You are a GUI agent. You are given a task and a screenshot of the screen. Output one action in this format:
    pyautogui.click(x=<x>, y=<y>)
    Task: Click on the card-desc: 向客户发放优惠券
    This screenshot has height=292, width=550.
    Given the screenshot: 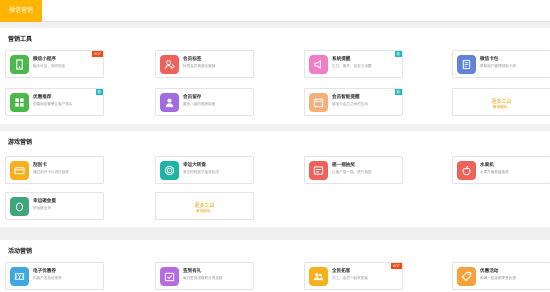 What is the action you would take?
    pyautogui.click(x=47, y=278)
    